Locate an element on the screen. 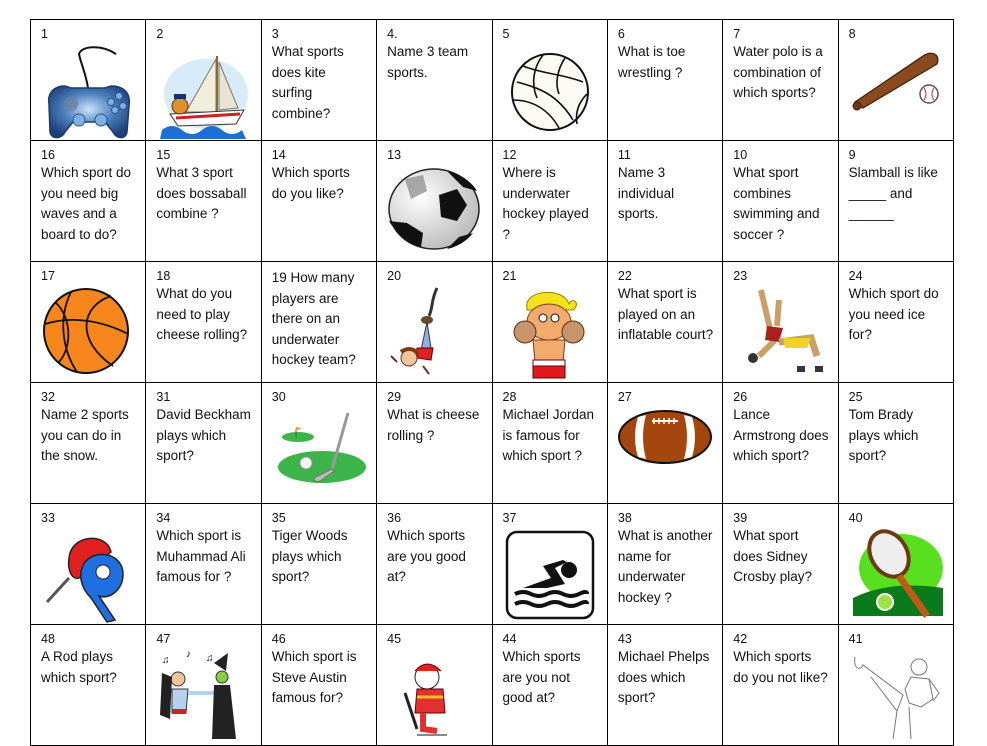 The height and width of the screenshot is (746, 987). square-number: 27 is located at coordinates (624, 397).